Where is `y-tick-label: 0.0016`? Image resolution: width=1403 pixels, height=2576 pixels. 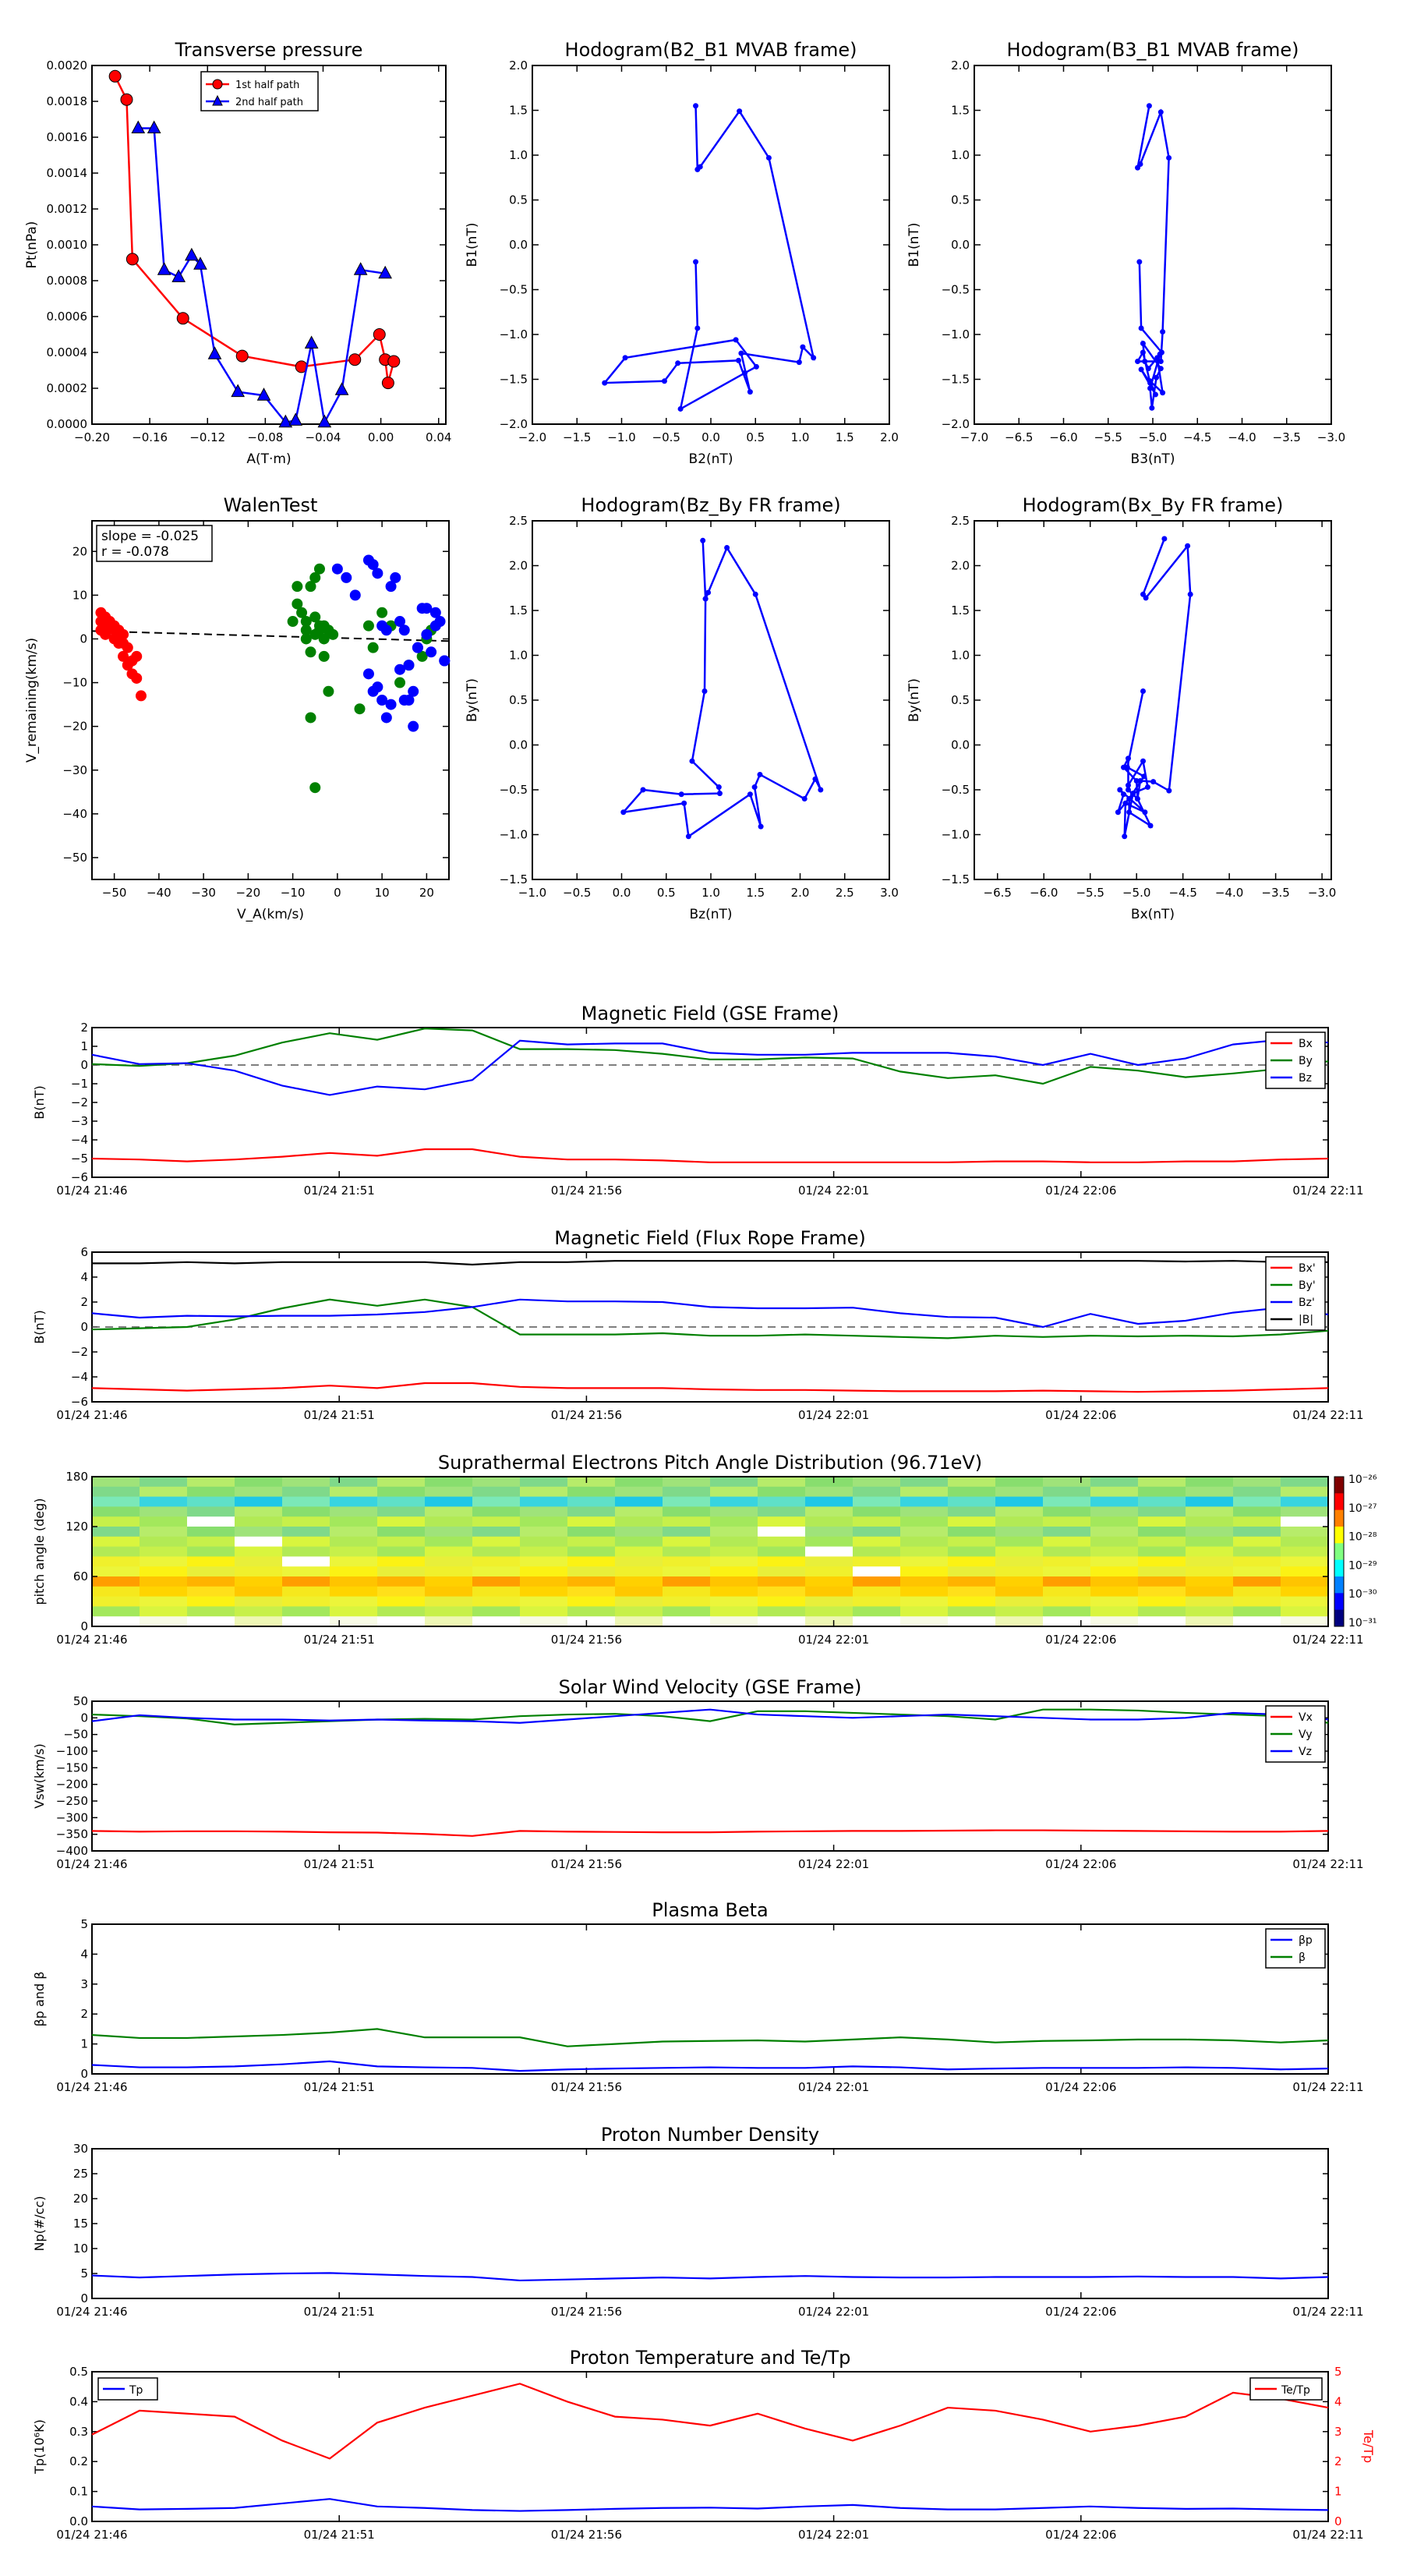 y-tick-label: 0.0016 is located at coordinates (67, 137).